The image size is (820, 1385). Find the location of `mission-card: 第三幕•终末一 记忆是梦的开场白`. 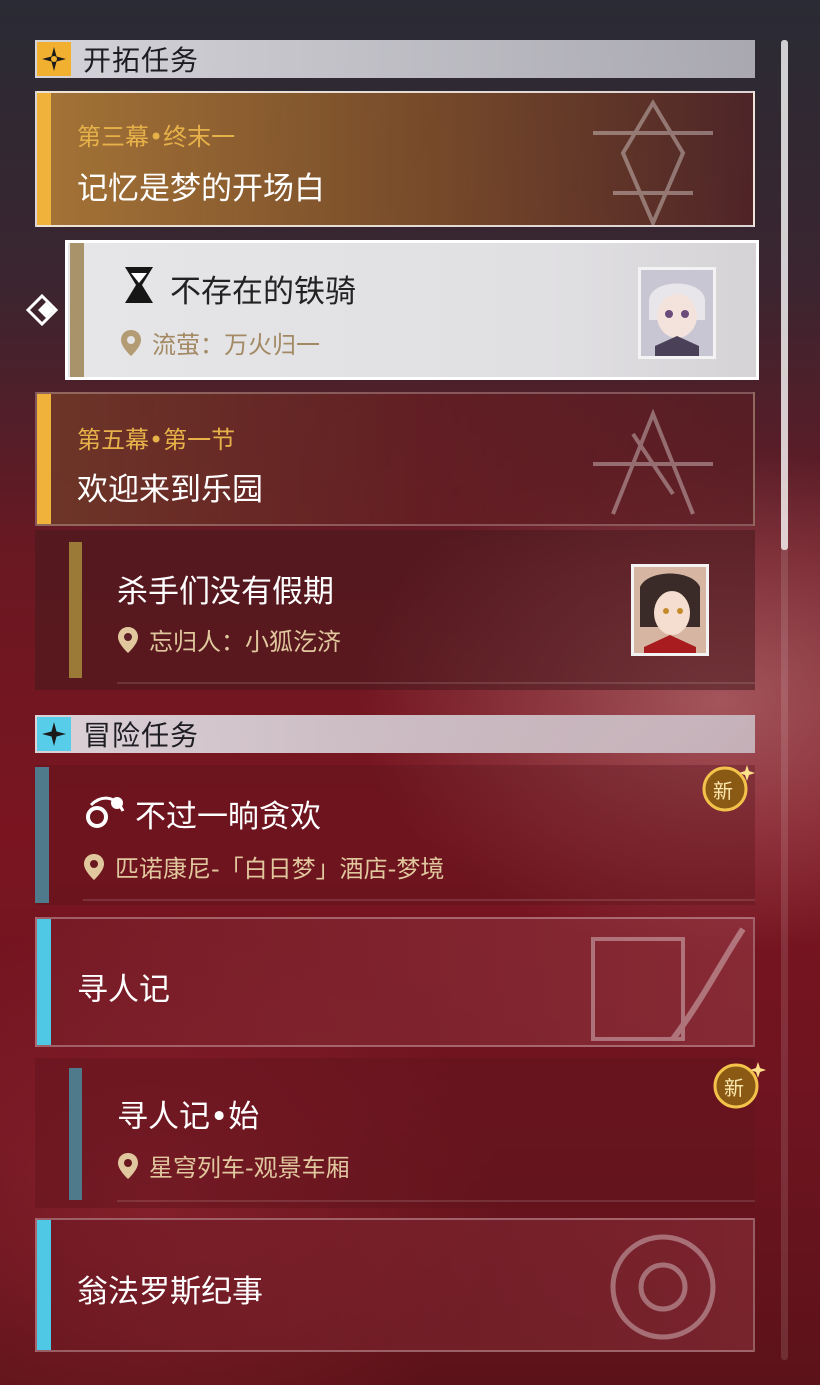

mission-card: 第三幕•终末一 记忆是梦的开场白 is located at coordinates (395, 159).